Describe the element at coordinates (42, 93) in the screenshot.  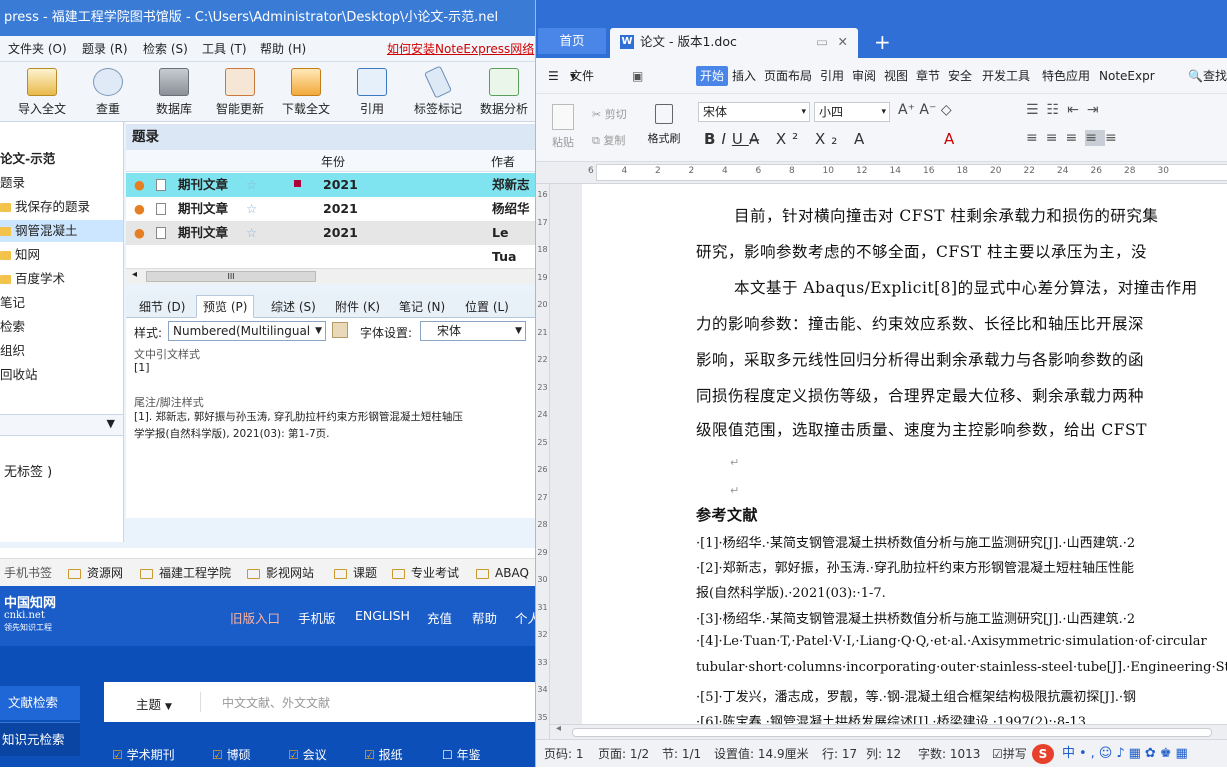
I see `import-fulltext-button: 导入全文` at that location.